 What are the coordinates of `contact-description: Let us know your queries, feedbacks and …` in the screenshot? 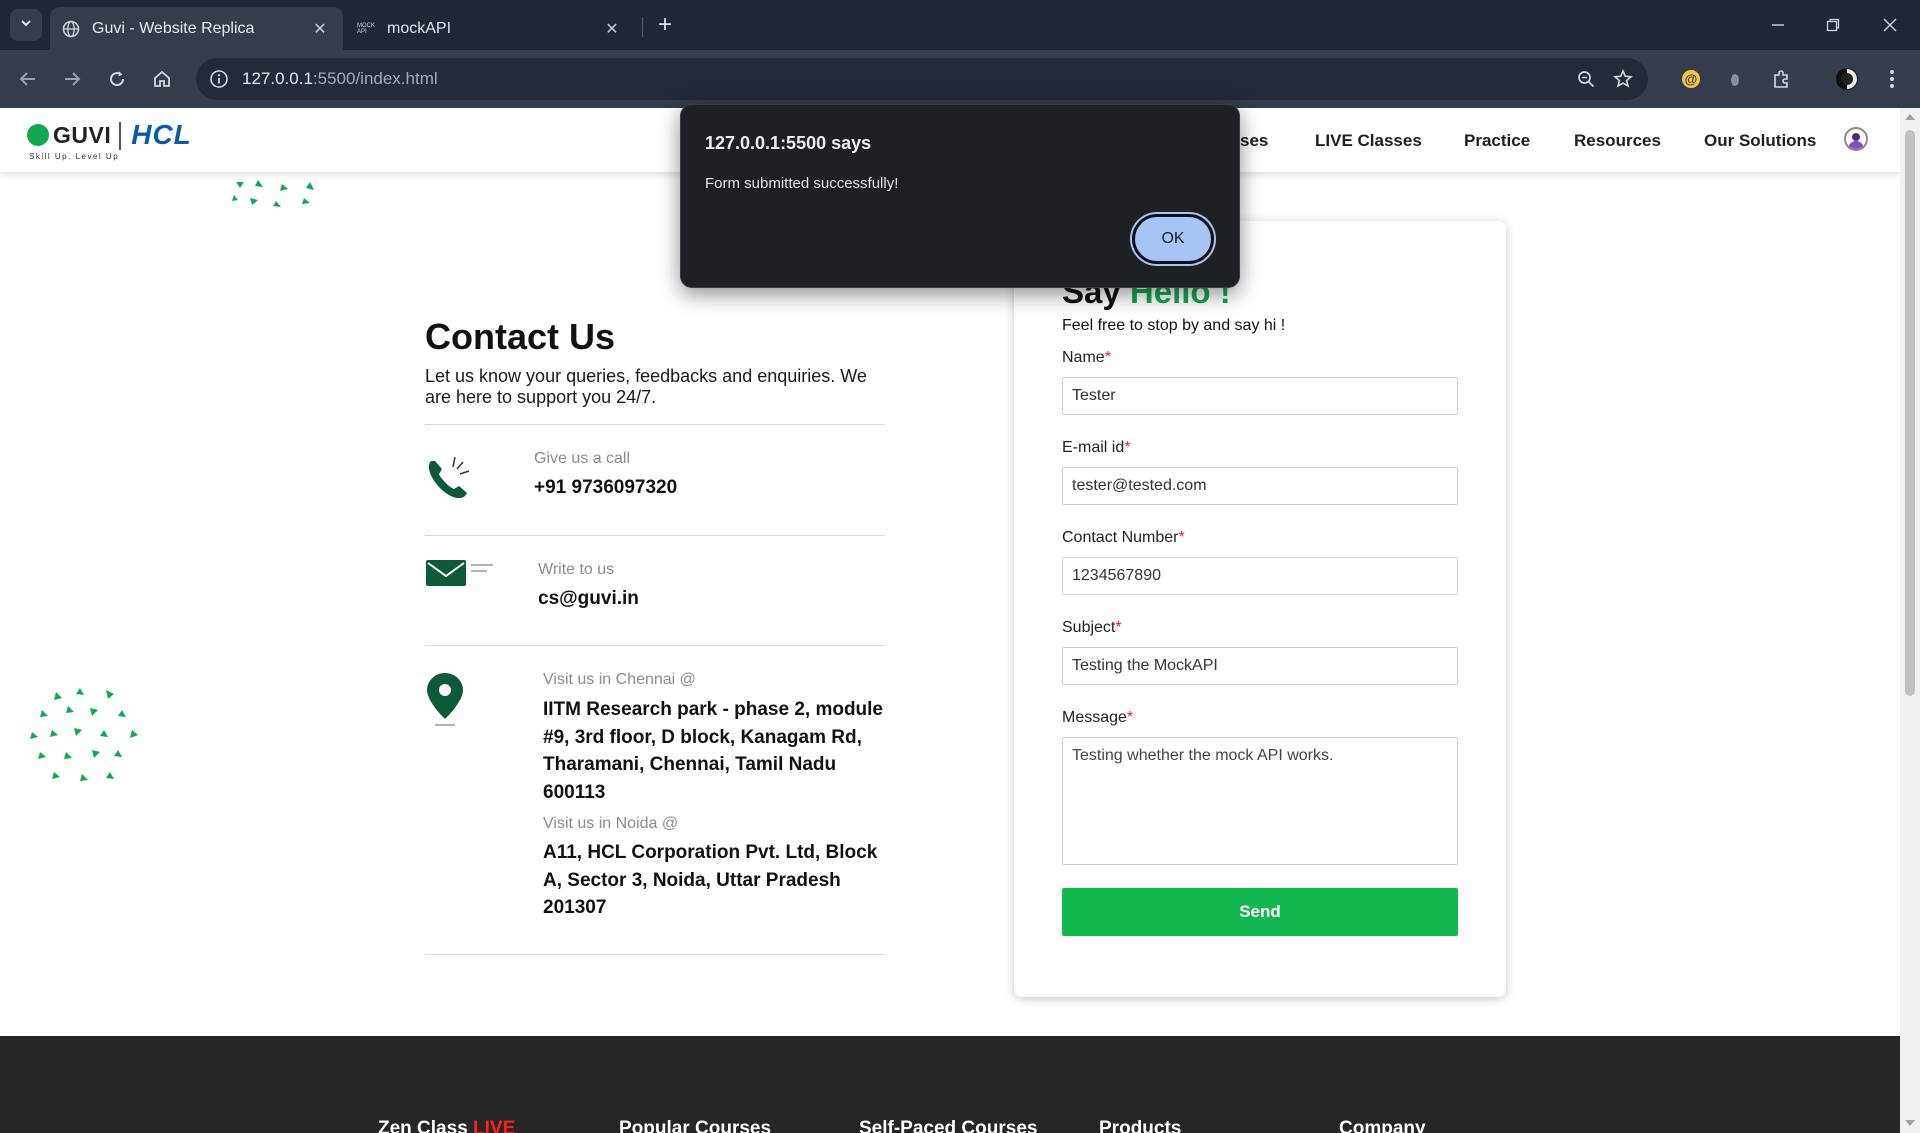 It's located at (646, 386).